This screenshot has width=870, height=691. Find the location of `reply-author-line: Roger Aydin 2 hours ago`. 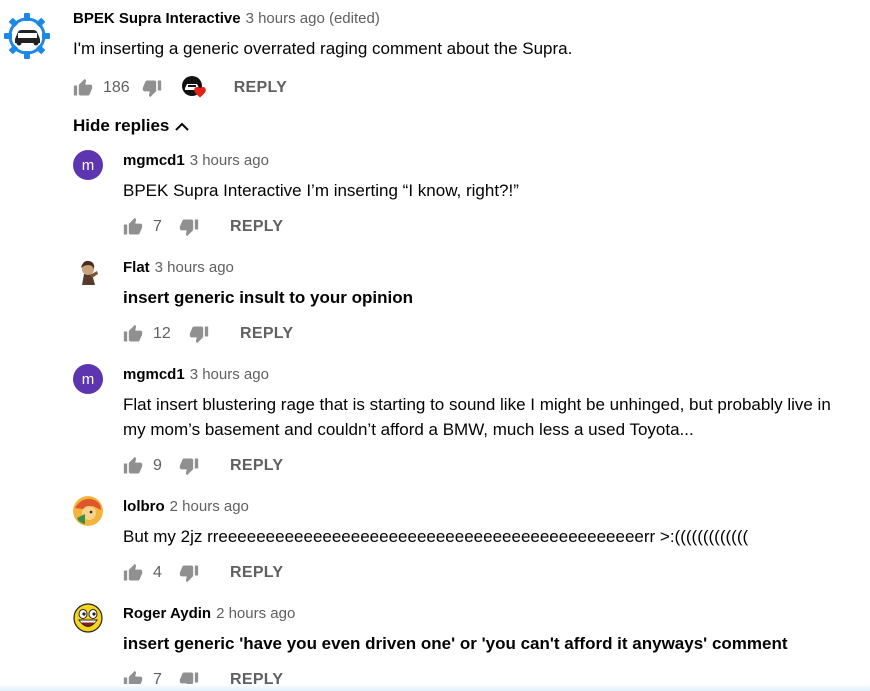

reply-author-line: Roger Aydin 2 hours ago is located at coordinates (209, 613).